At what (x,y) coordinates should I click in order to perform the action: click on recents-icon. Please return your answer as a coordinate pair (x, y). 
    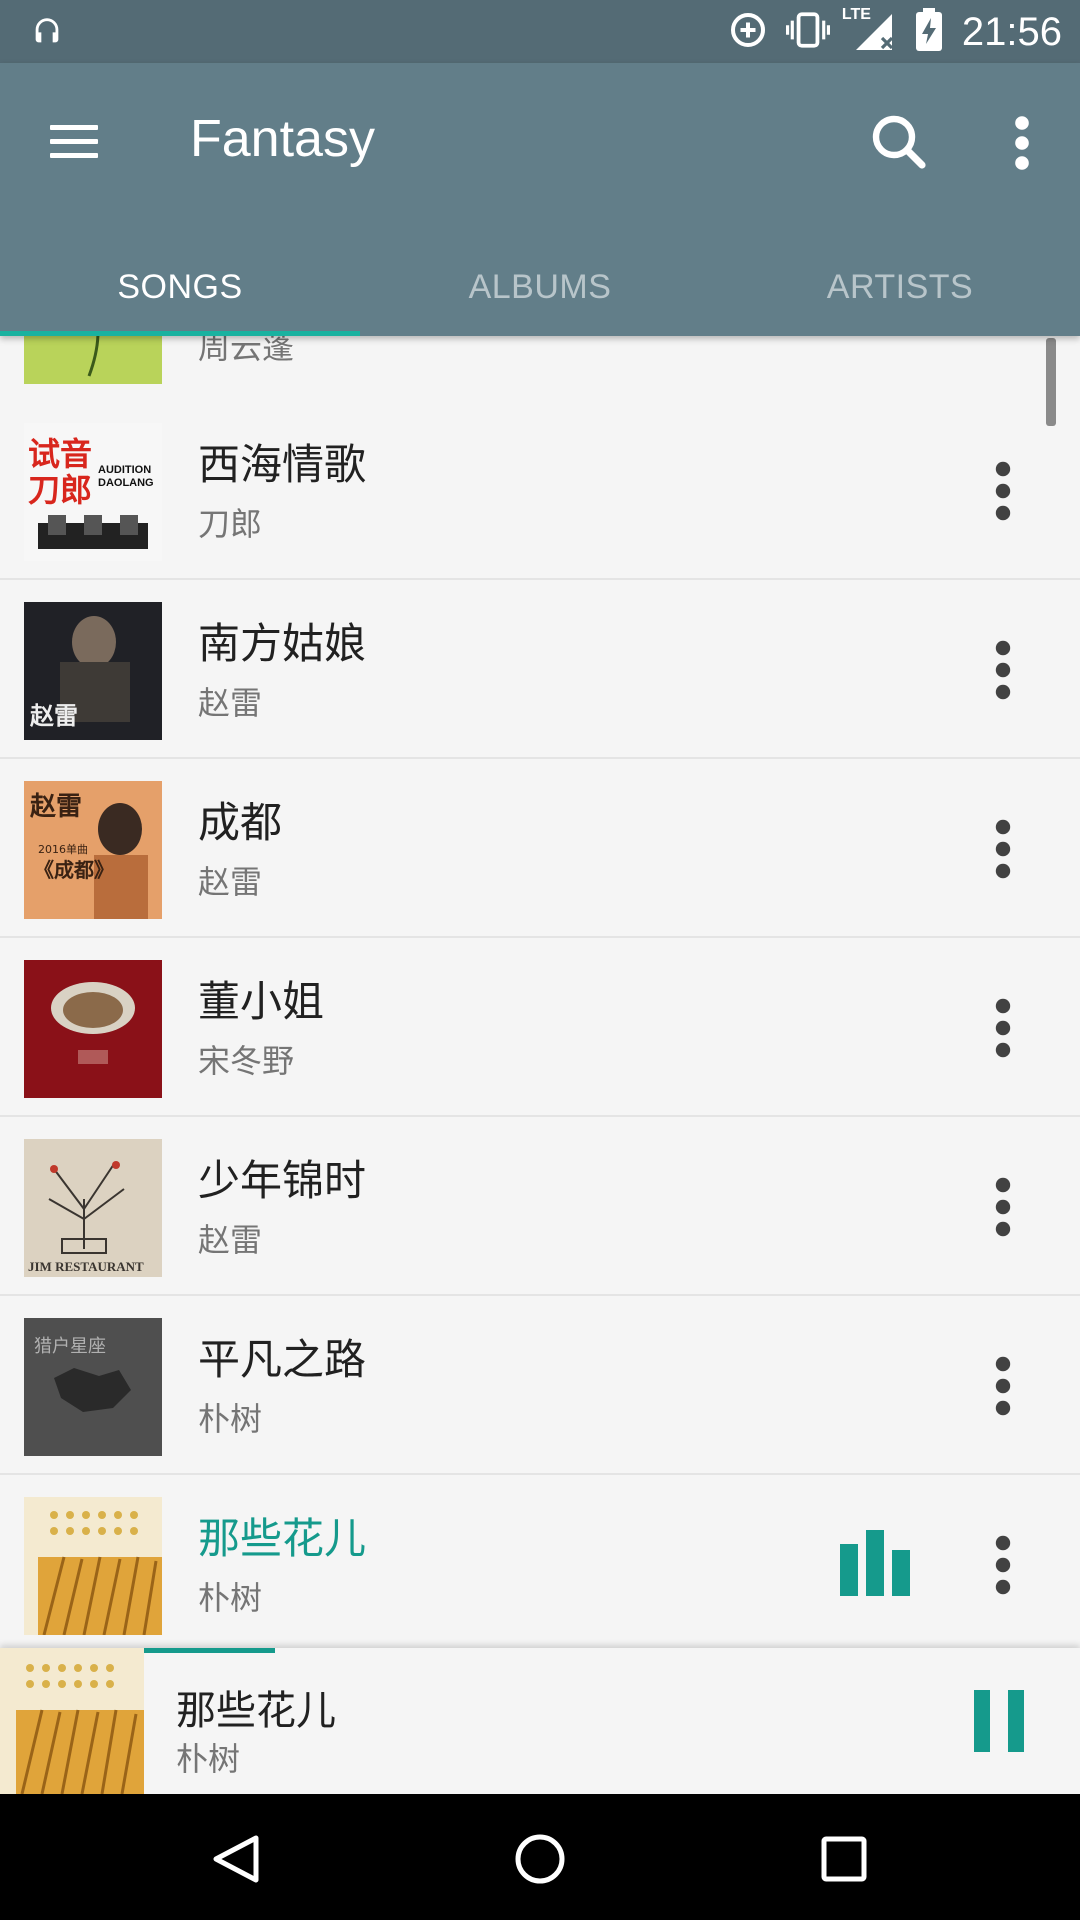
    Looking at the image, I should click on (844, 1859).